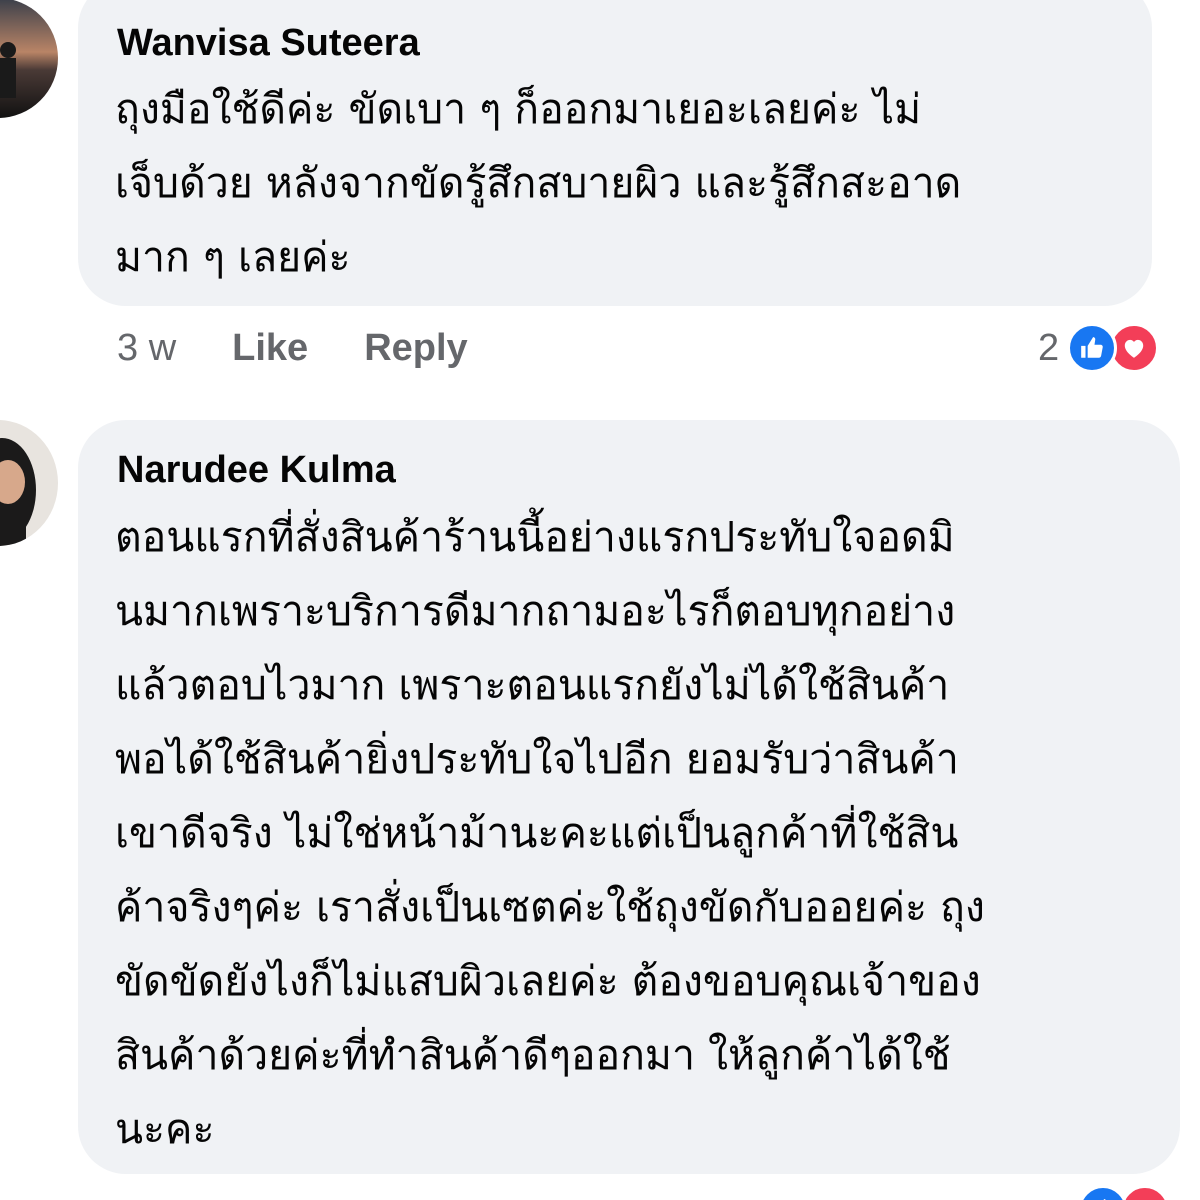 The height and width of the screenshot is (1200, 1200). I want to click on comment-timestamp: 3 w, so click(146, 348).